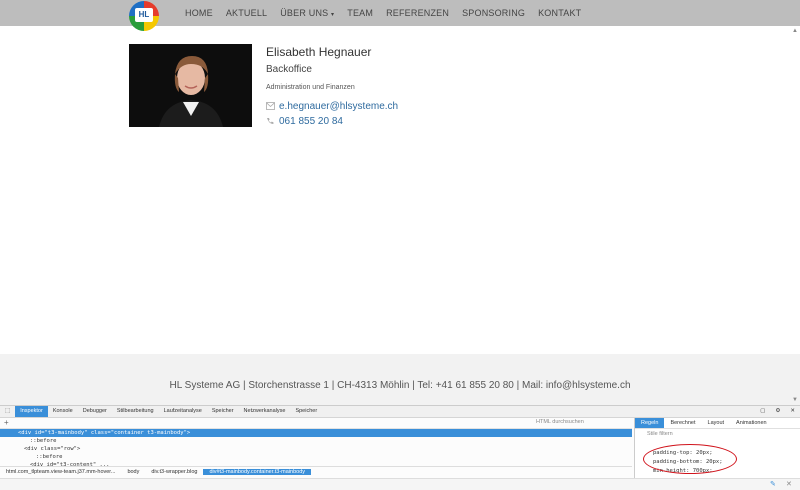 The height and width of the screenshot is (490, 800). Describe the element at coordinates (417, 13) in the screenshot. I see `nav-item-referenzen: REFERENZEN` at that location.